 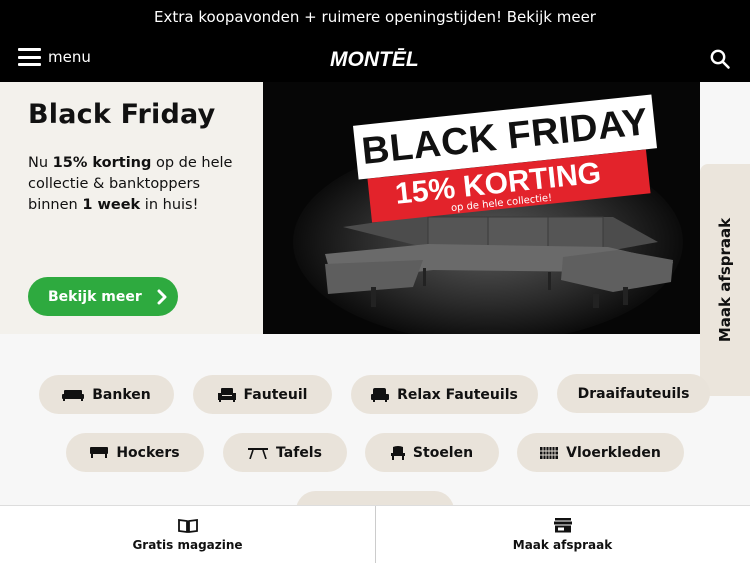 What do you see at coordinates (380, 394) in the screenshot?
I see `recliner-icon` at bounding box center [380, 394].